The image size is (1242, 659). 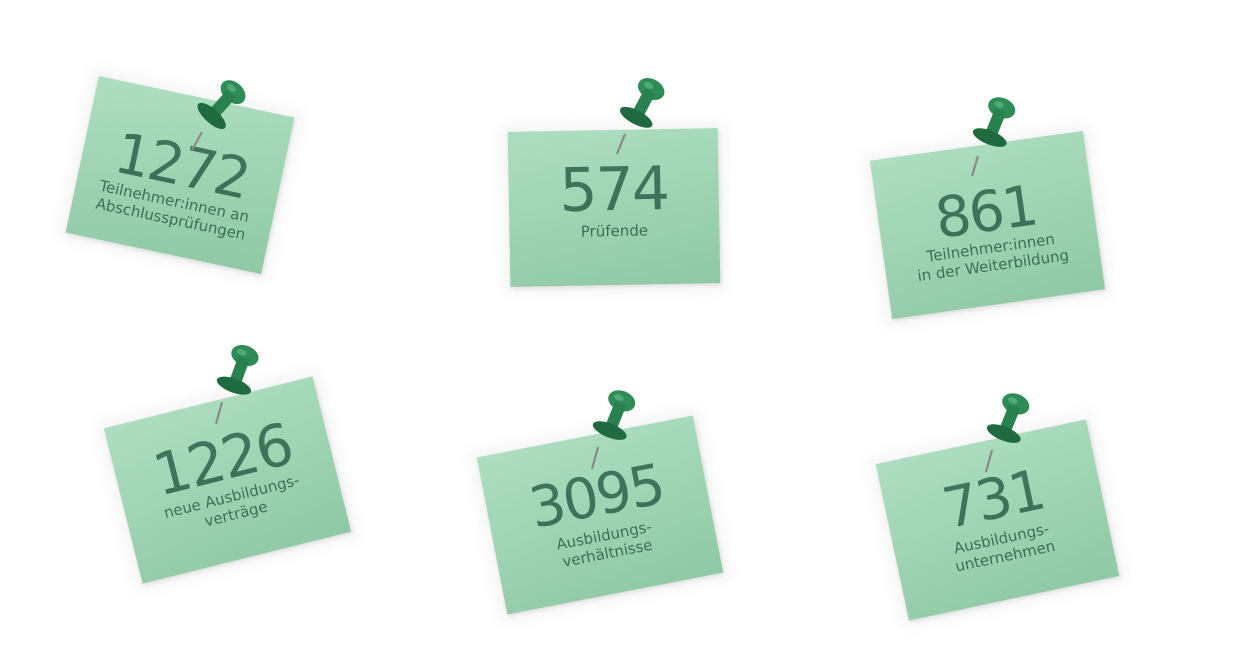 What do you see at coordinates (614, 231) in the screenshot?
I see `note-label: Prüfende` at bounding box center [614, 231].